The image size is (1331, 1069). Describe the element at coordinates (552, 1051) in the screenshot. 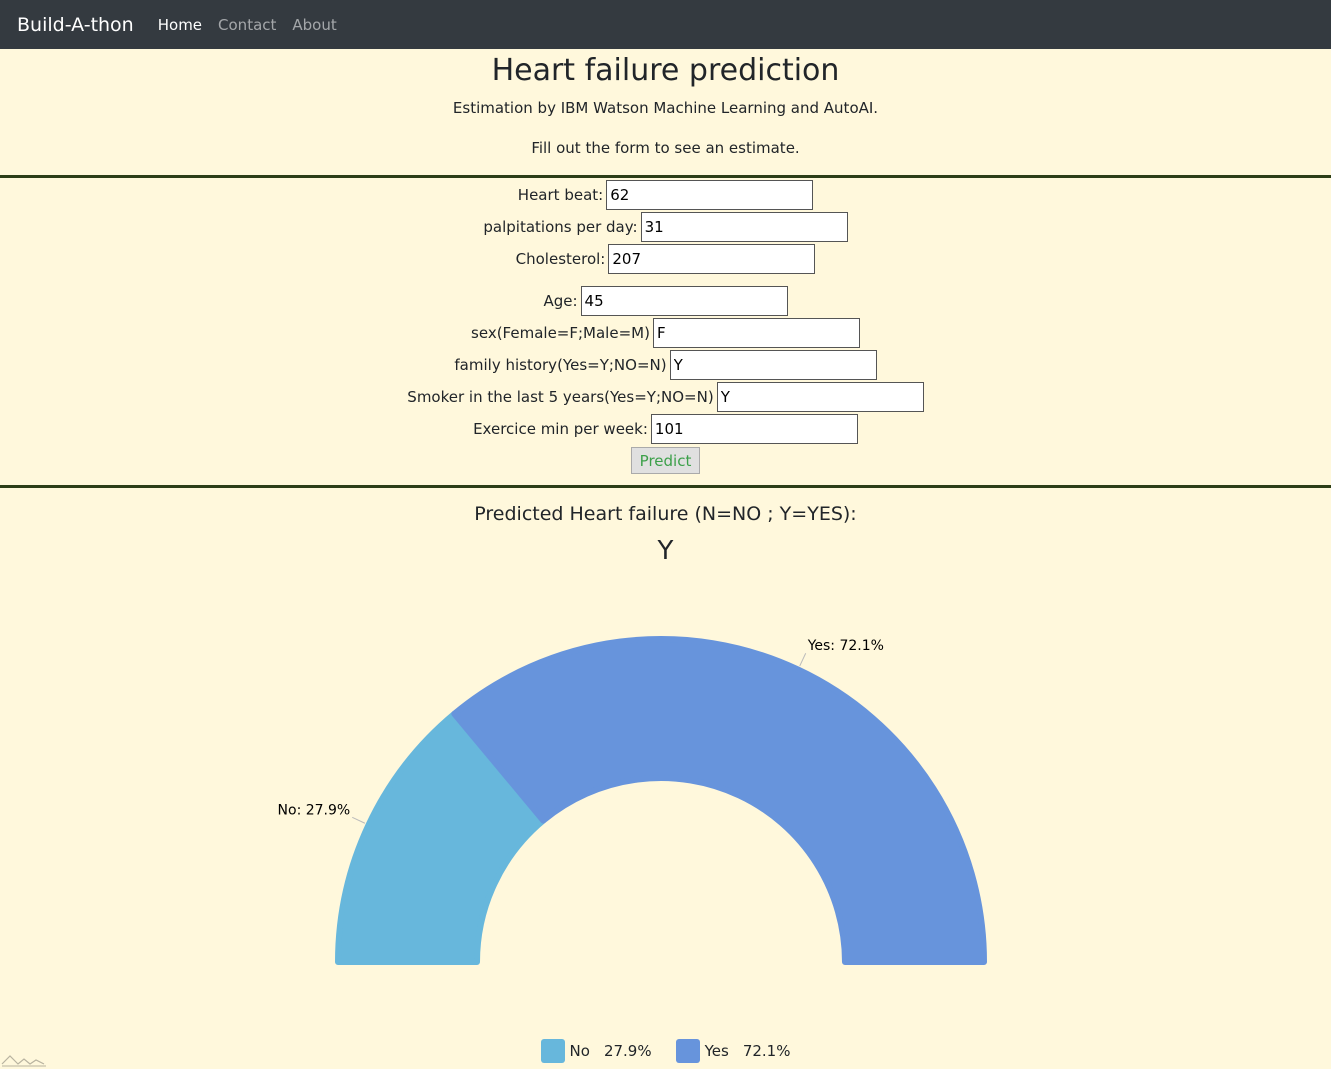

I see `legend-swatch-no` at that location.